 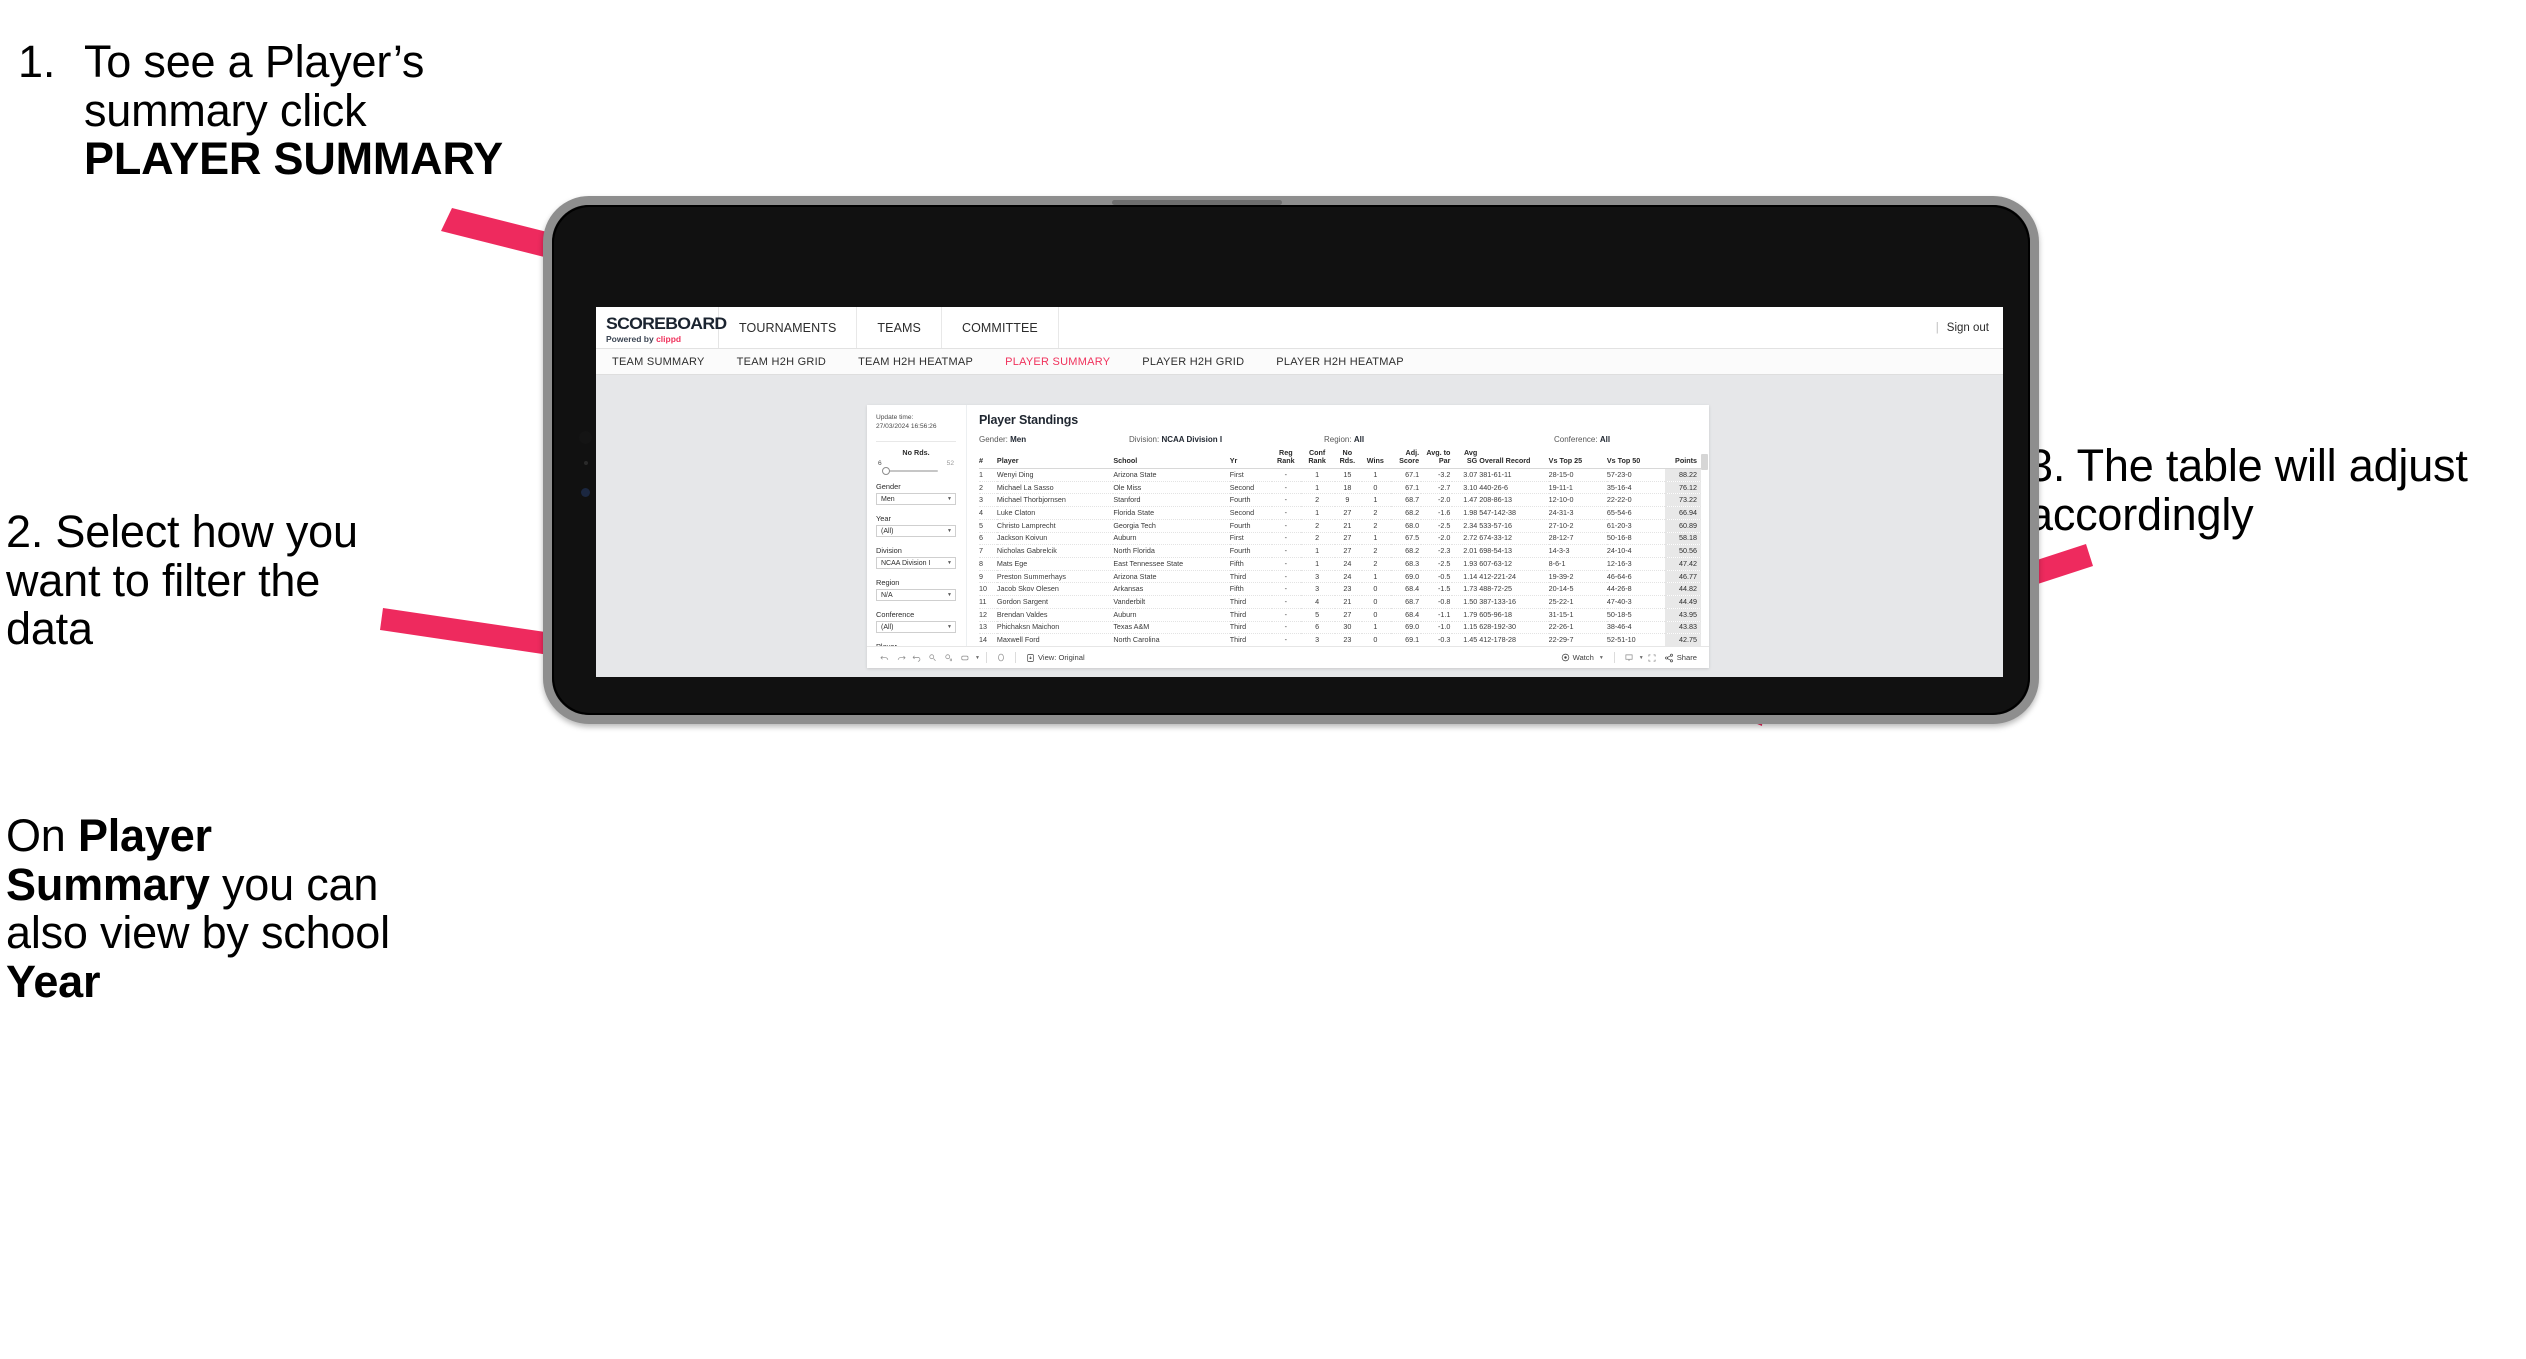 I want to click on cell-rank: 2, so click(x=988, y=488).